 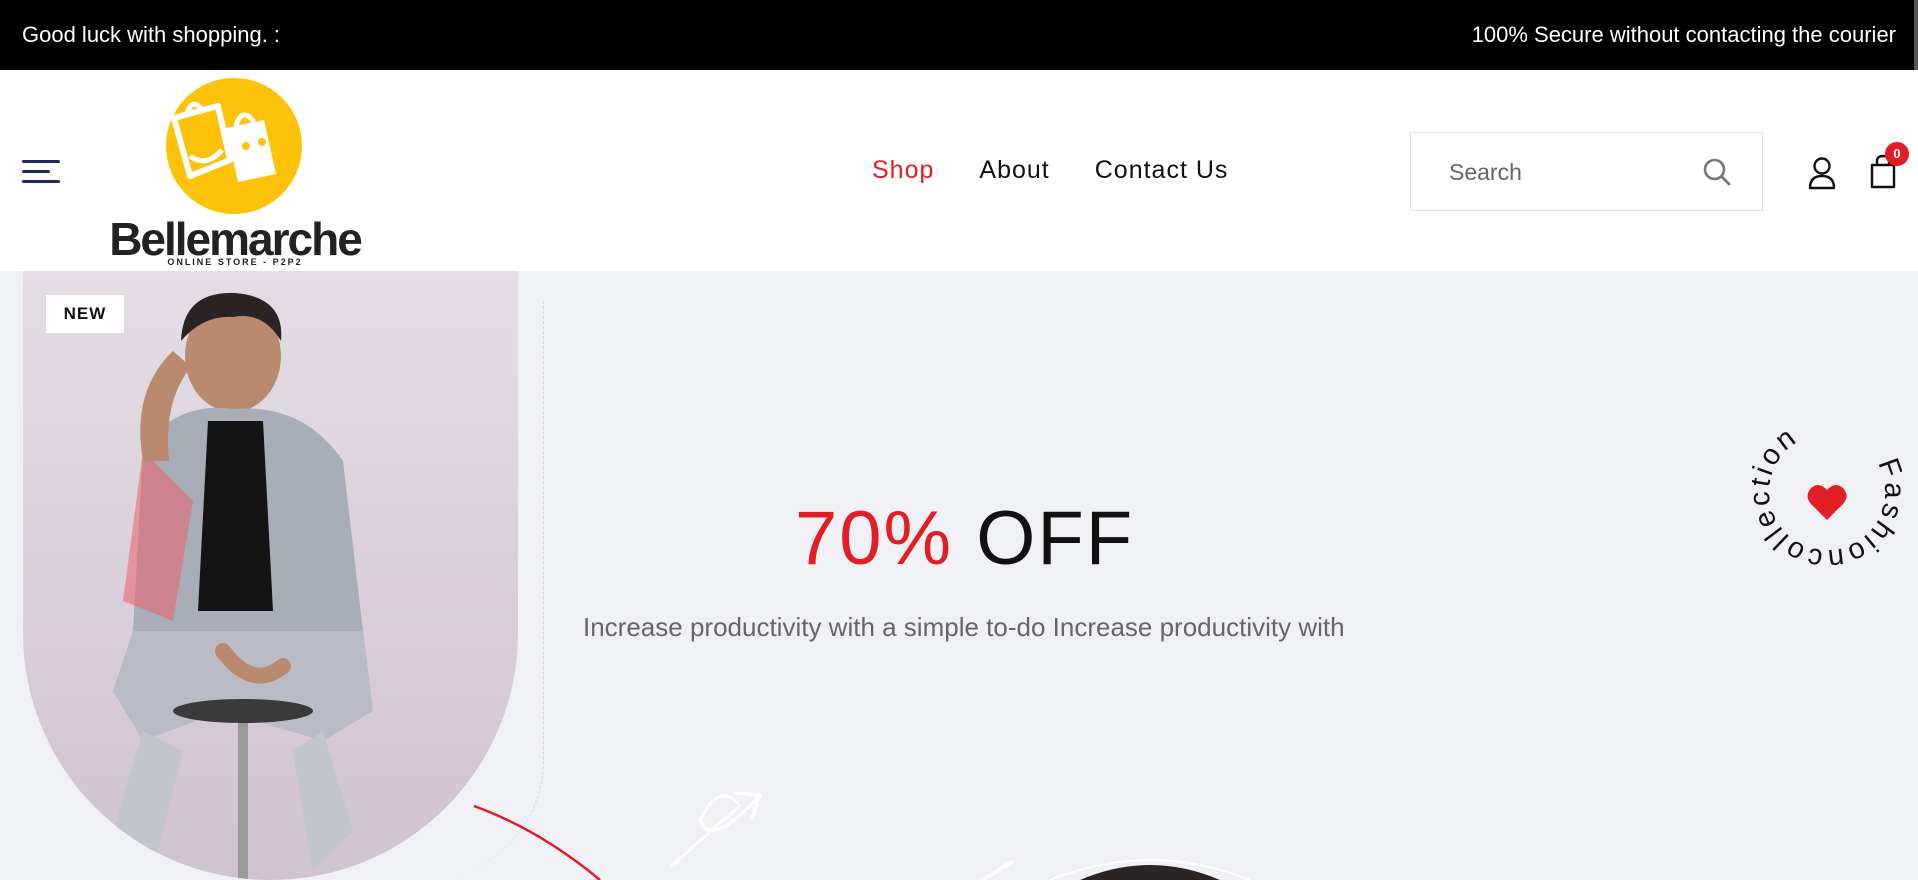 I want to click on promo-headline: 70% OFF, so click(x=964, y=538).